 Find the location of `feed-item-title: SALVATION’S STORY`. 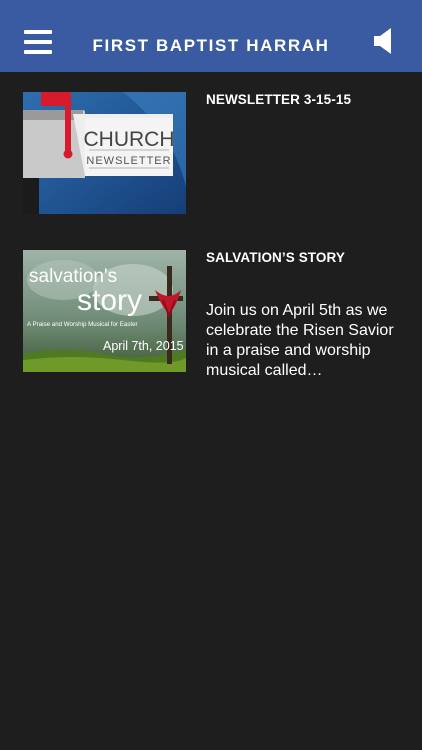

feed-item-title: SALVATION’S STORY is located at coordinates (306, 257).